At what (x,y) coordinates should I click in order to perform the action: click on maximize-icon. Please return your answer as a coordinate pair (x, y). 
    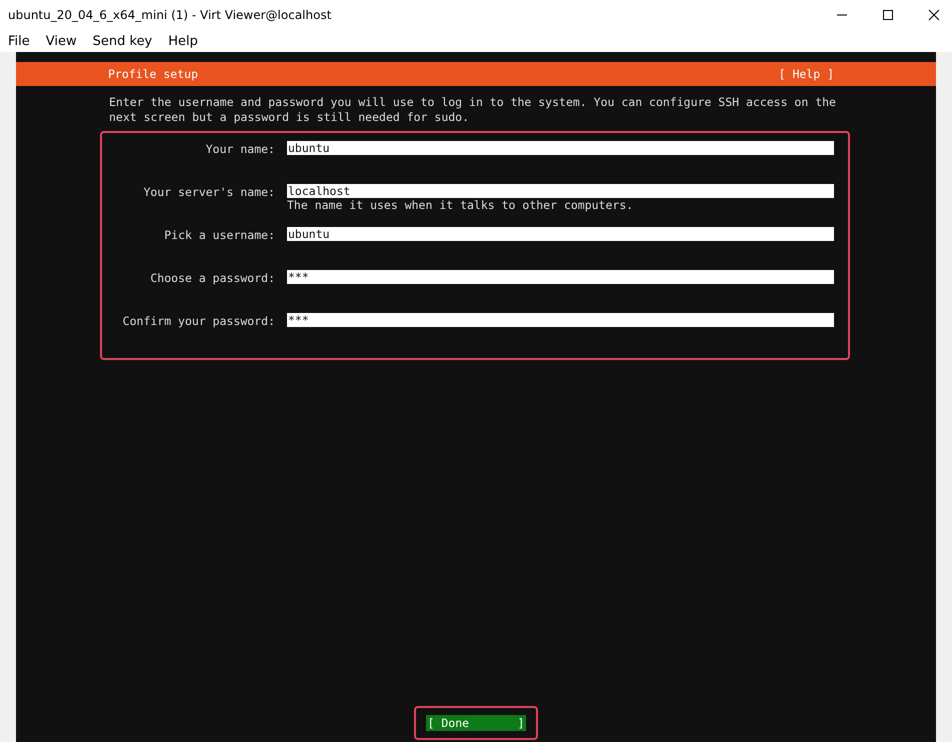
    Looking at the image, I should click on (888, 15).